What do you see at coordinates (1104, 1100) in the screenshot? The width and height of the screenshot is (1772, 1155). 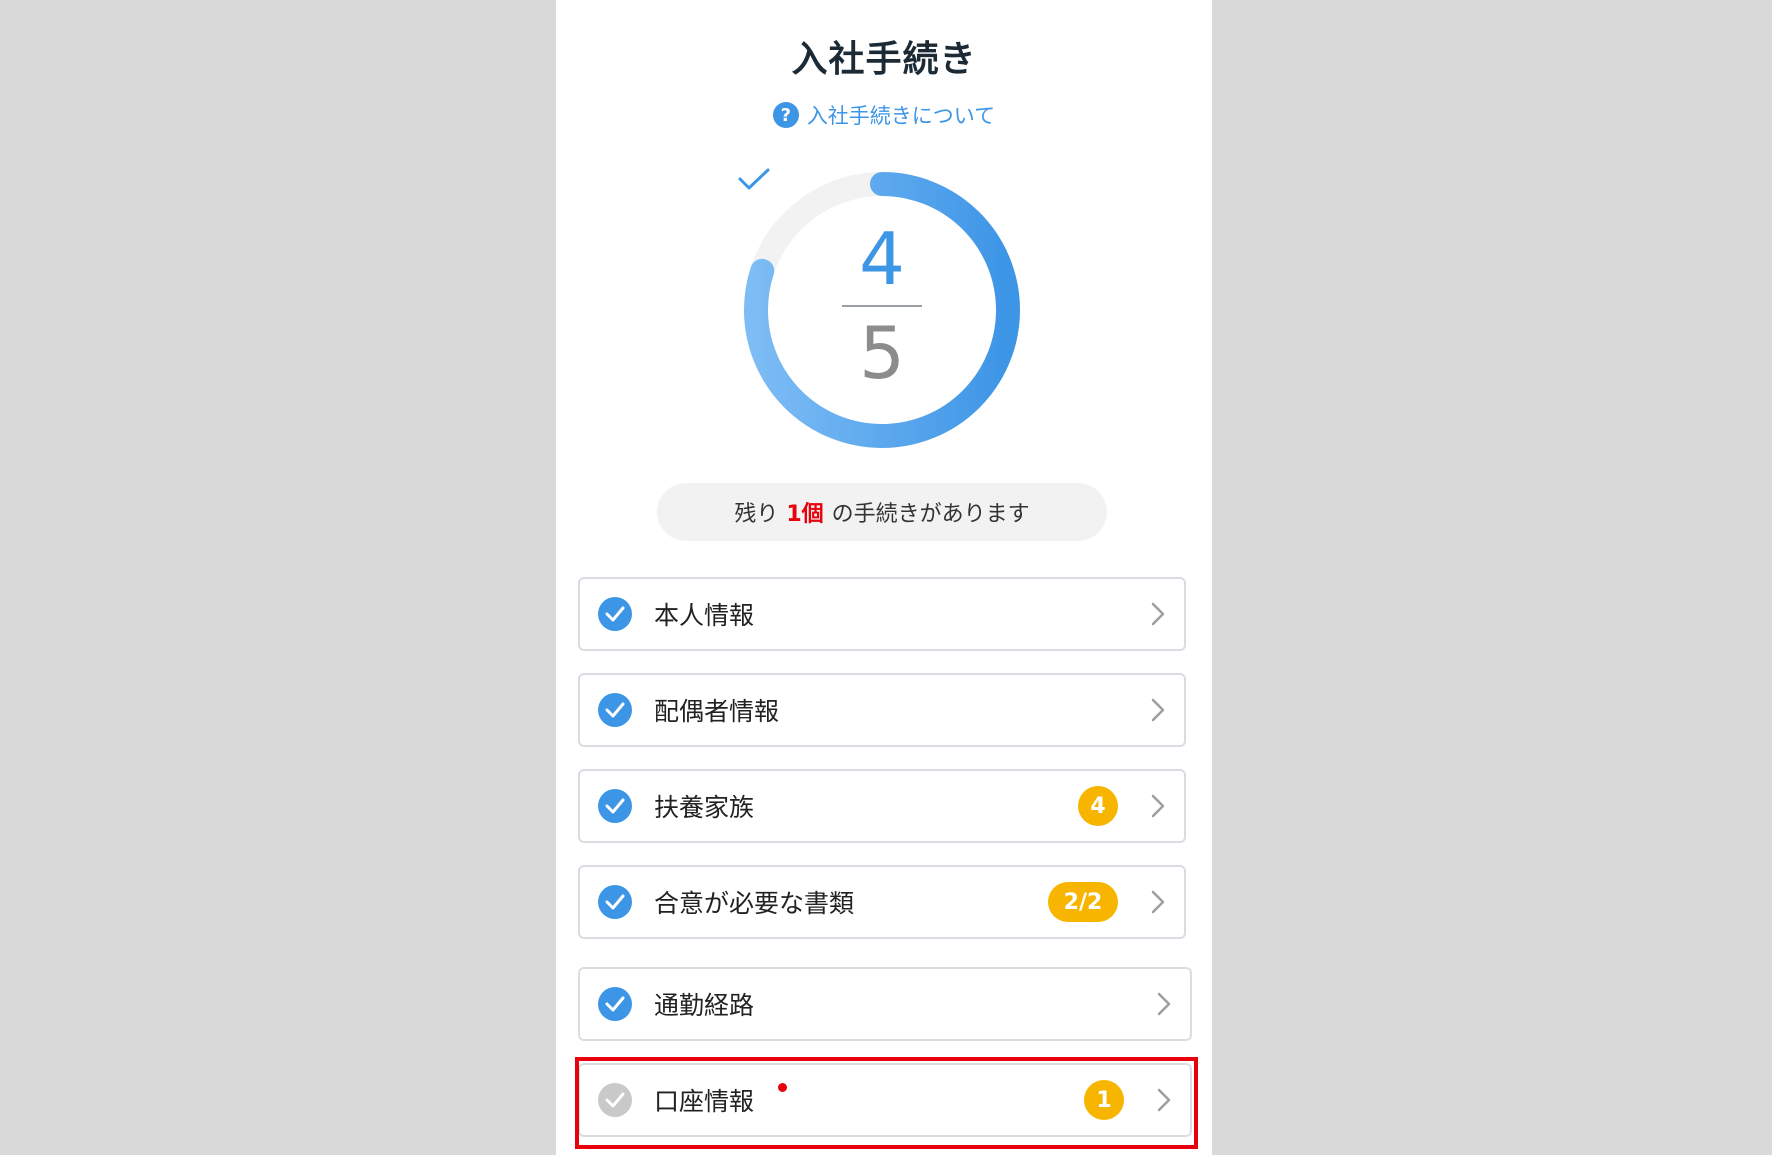 I see `count-badge: 1` at bounding box center [1104, 1100].